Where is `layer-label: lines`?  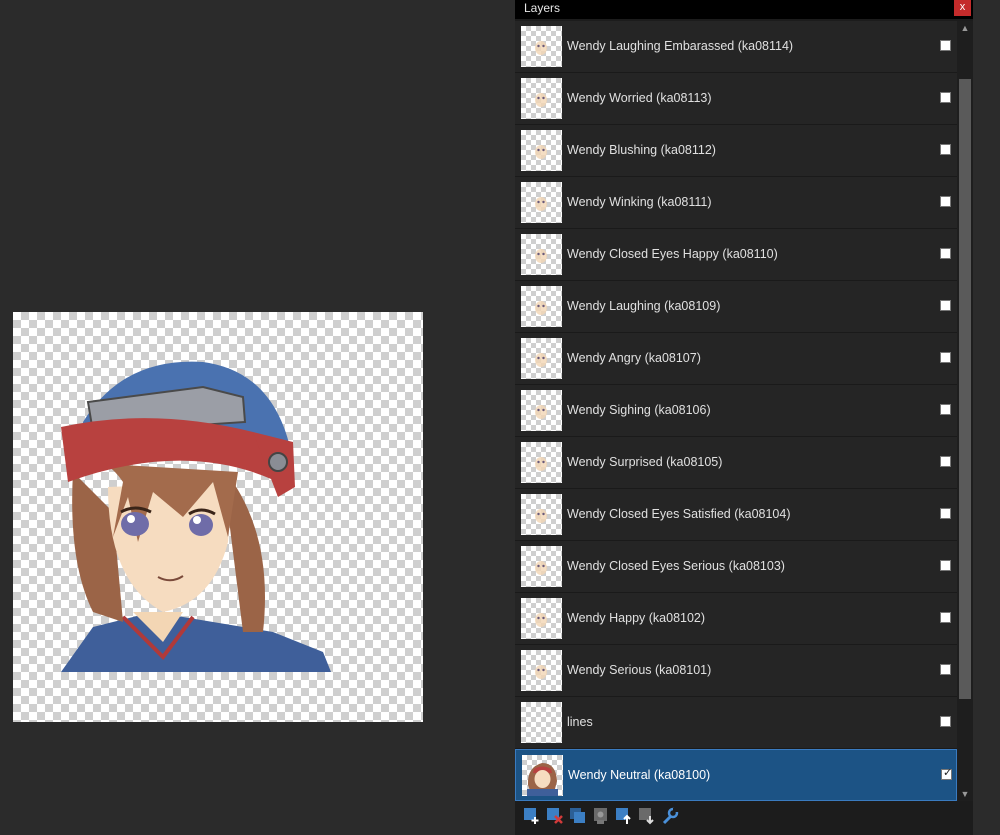
layer-label: lines is located at coordinates (580, 722).